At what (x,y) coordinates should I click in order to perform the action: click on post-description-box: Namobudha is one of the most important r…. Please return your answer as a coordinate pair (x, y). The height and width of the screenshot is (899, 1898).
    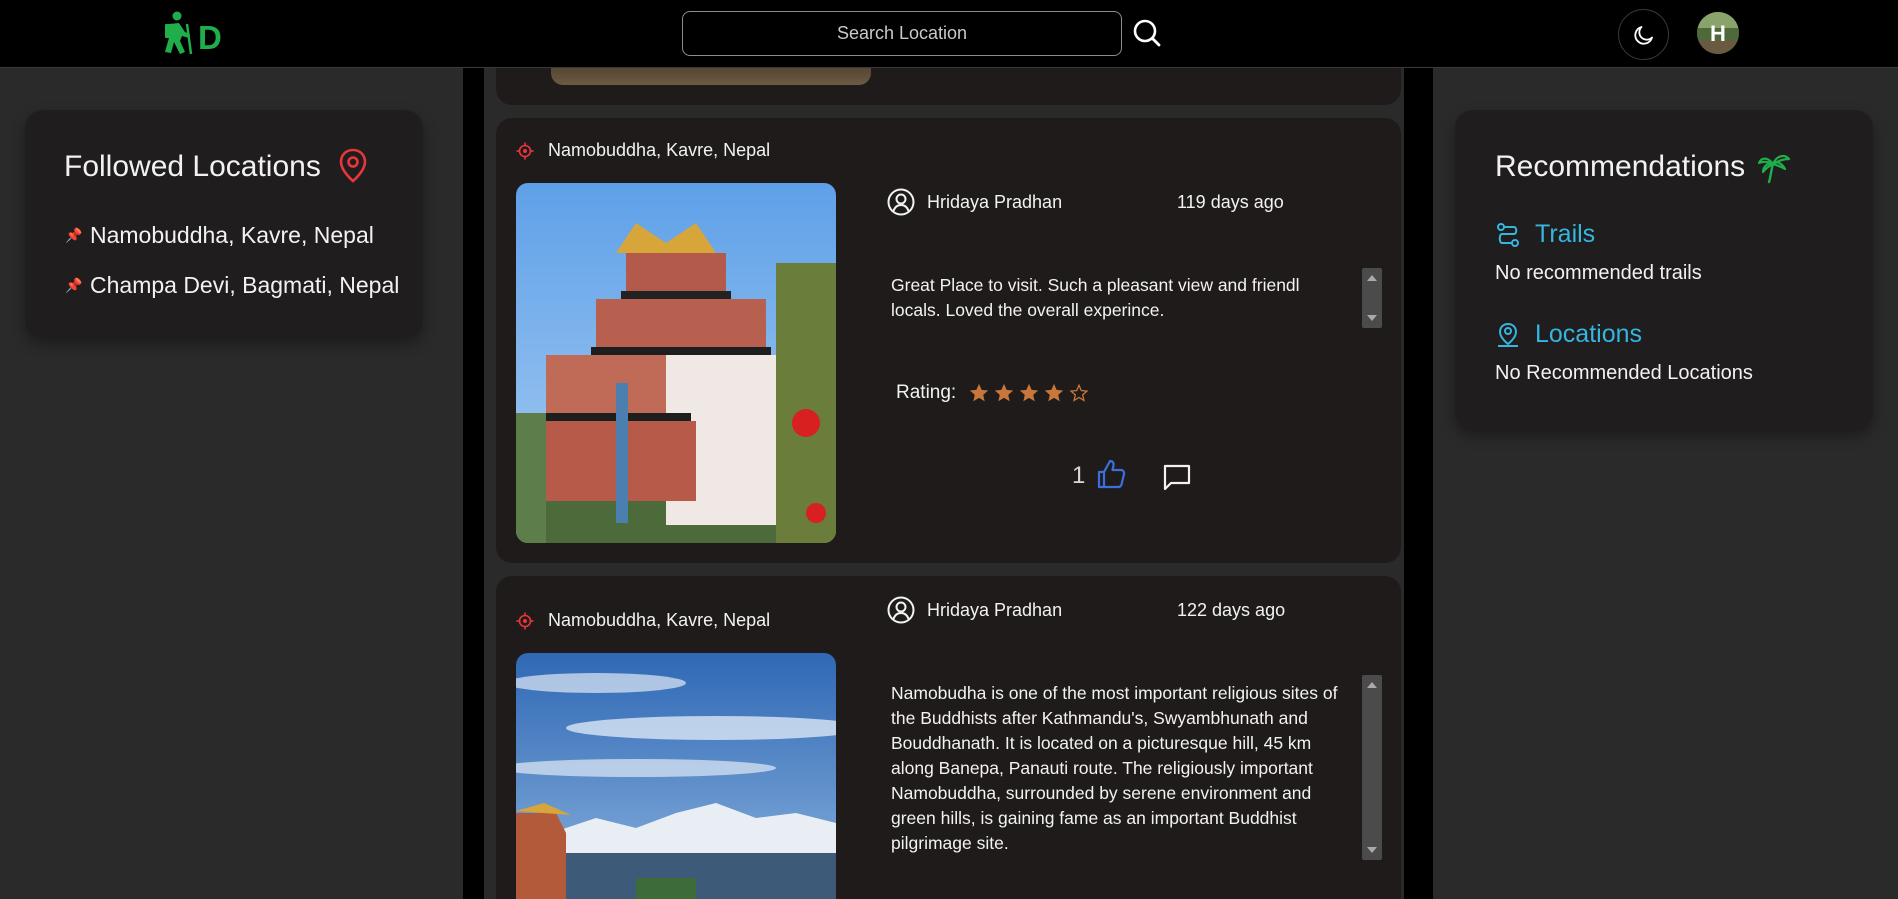
    Looking at the image, I should click on (1144, 767).